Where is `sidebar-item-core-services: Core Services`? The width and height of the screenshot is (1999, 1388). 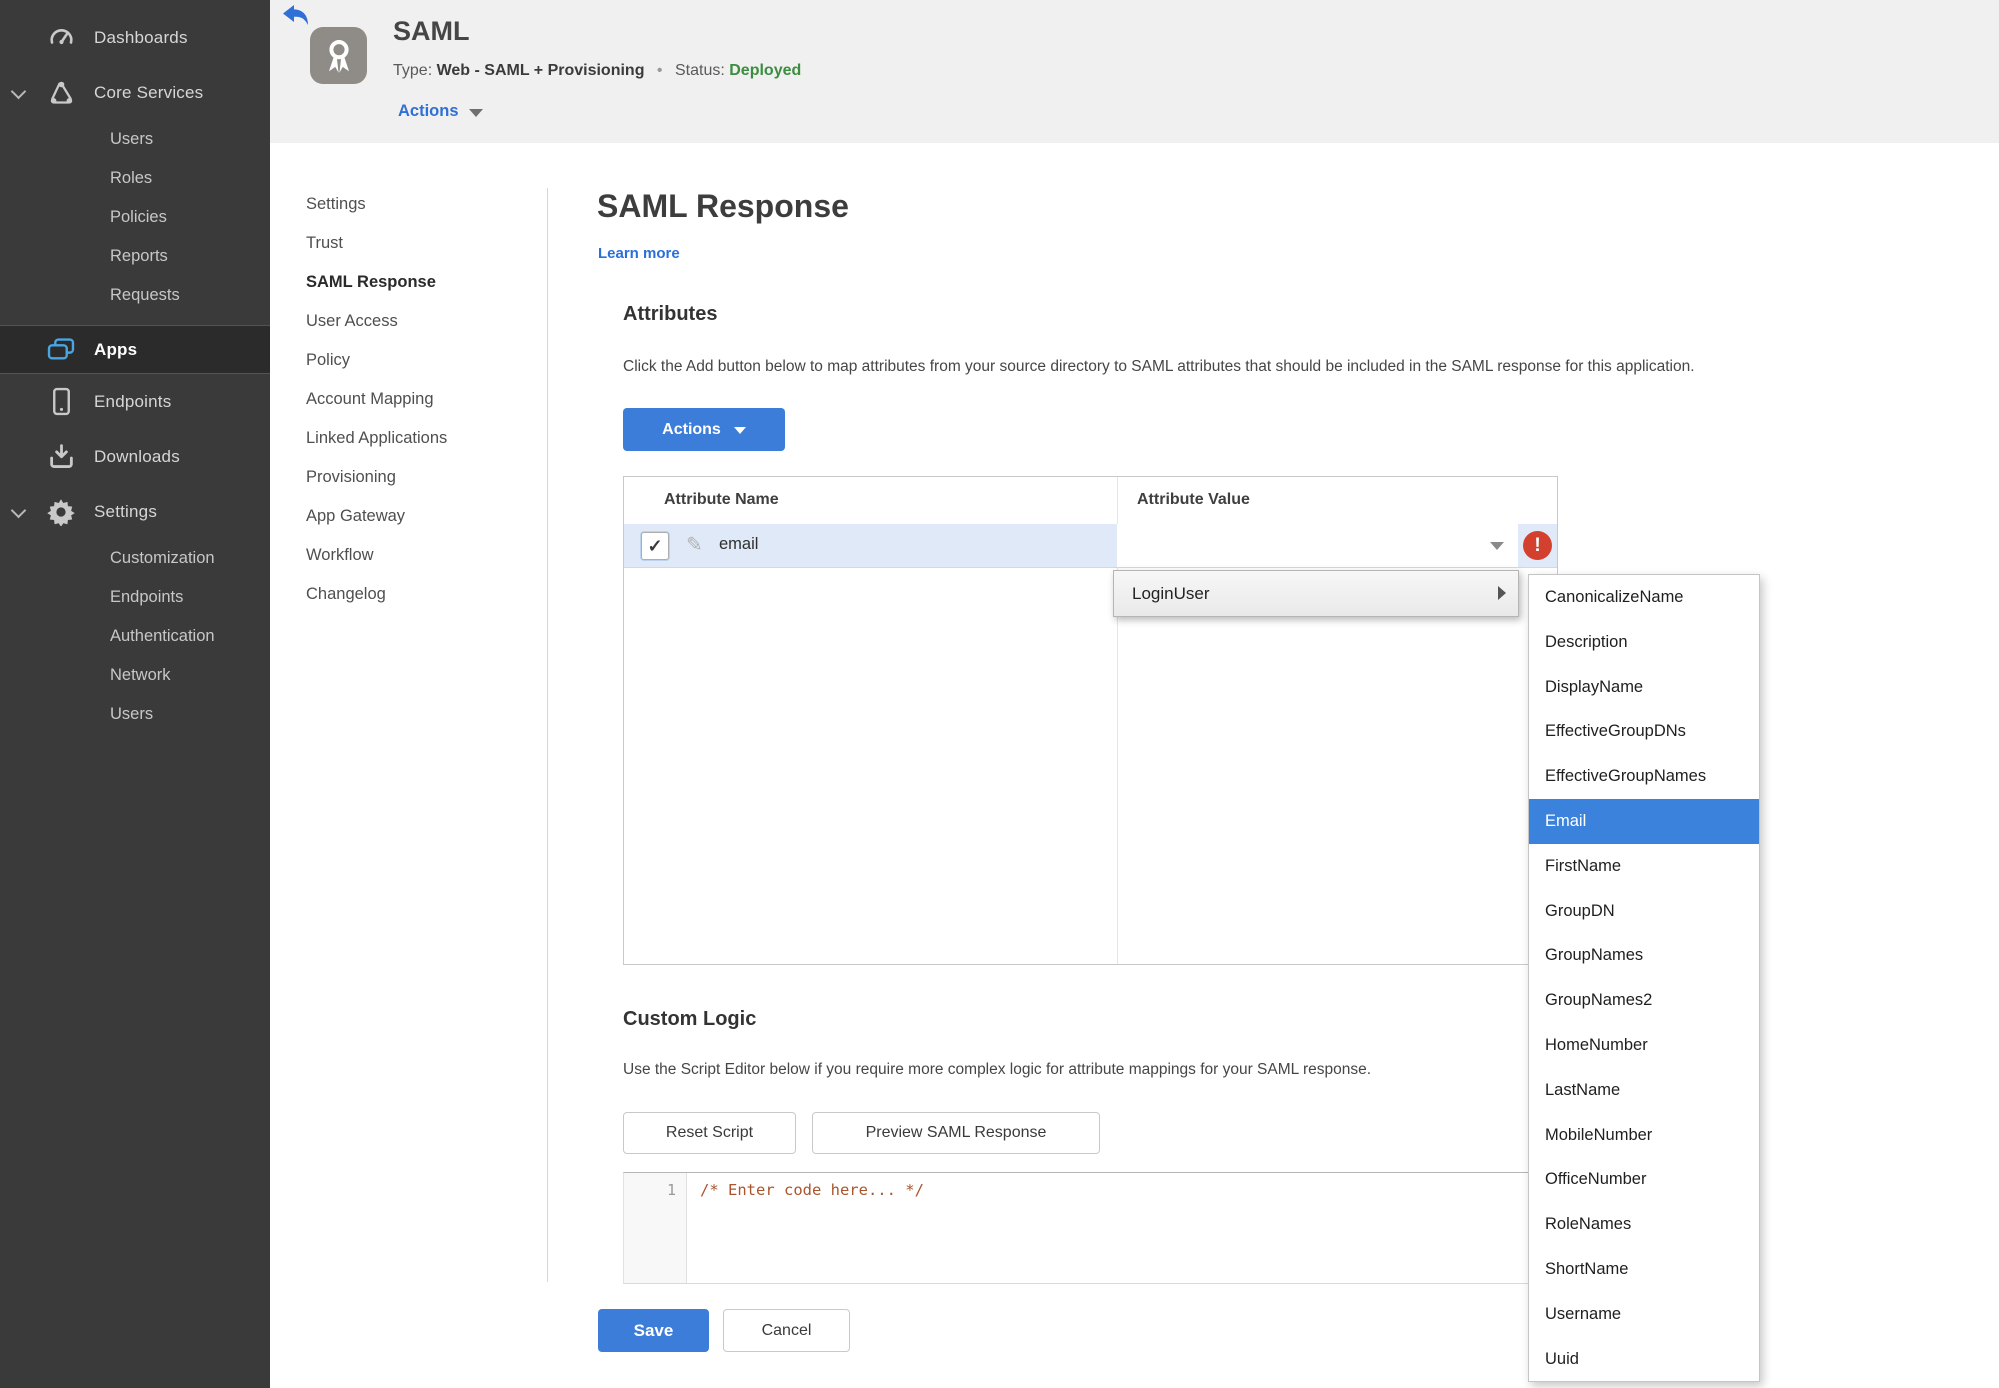
sidebar-item-core-services: Core Services is located at coordinates (135, 92).